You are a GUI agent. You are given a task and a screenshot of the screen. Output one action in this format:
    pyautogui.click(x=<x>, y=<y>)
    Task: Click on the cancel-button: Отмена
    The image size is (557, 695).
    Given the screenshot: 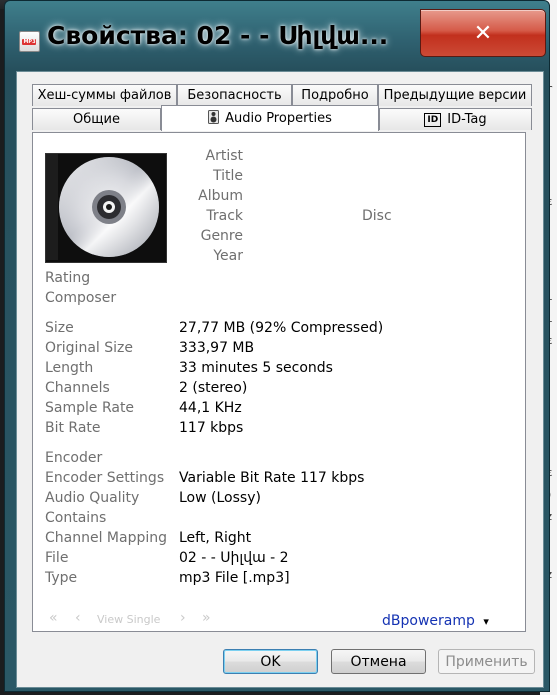 What is the action you would take?
    pyautogui.click(x=378, y=661)
    